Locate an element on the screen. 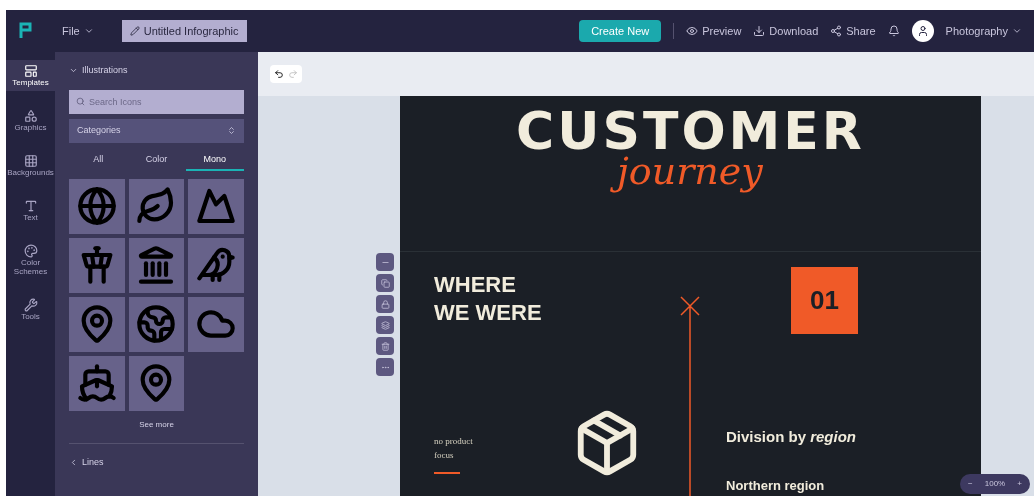  filter-tab: Color is located at coordinates (156, 160).